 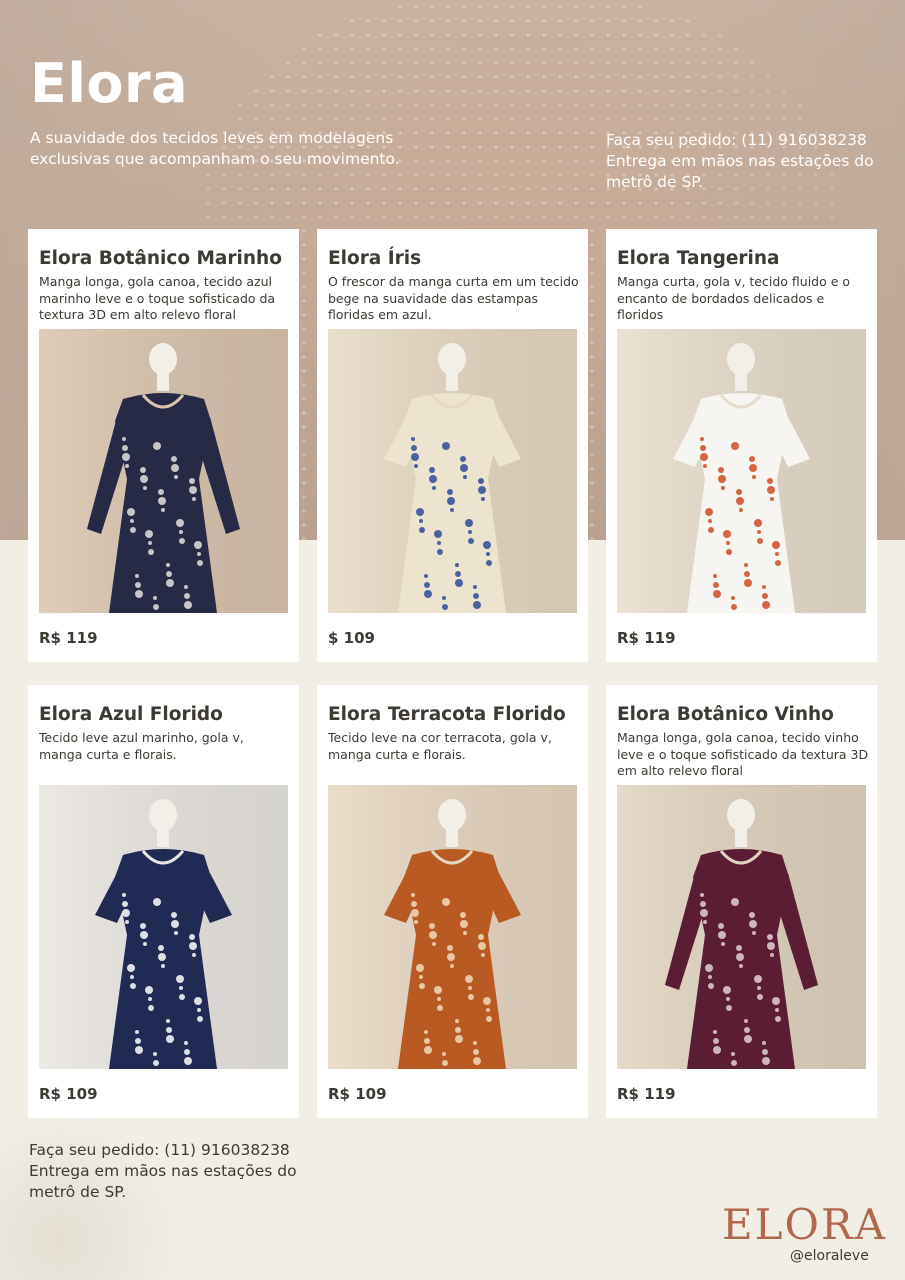 What do you see at coordinates (351, 638) in the screenshot?
I see `product-price: $ 109` at bounding box center [351, 638].